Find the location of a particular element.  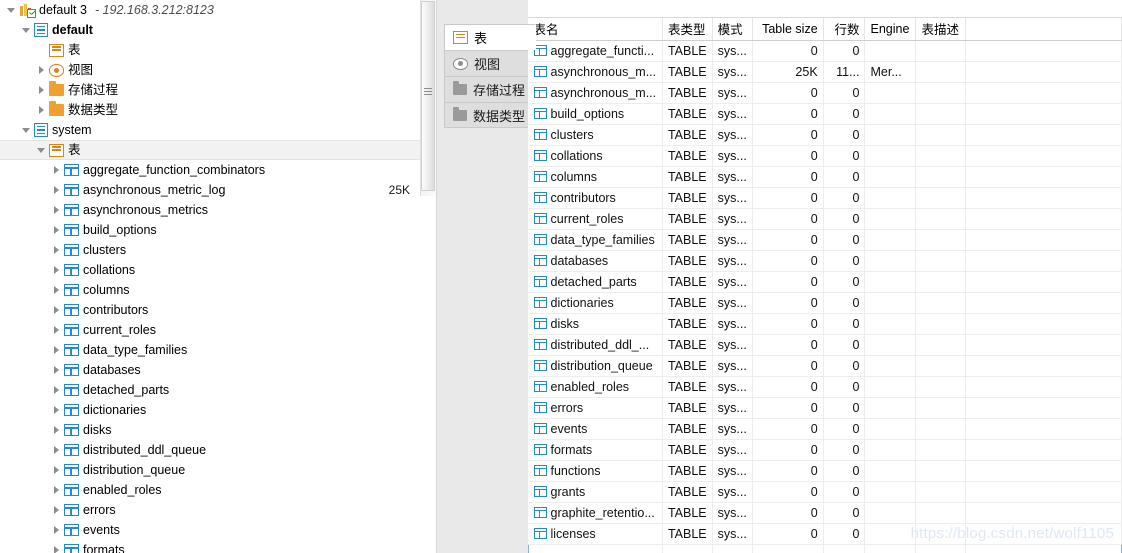

object-type-tabs: 表视图 存储过程 数据类型 is located at coordinates (490, 76).